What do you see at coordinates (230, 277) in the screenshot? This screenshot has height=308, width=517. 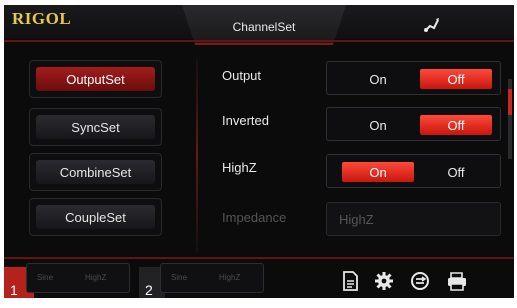 I see `channel-2-load: HighZ` at bounding box center [230, 277].